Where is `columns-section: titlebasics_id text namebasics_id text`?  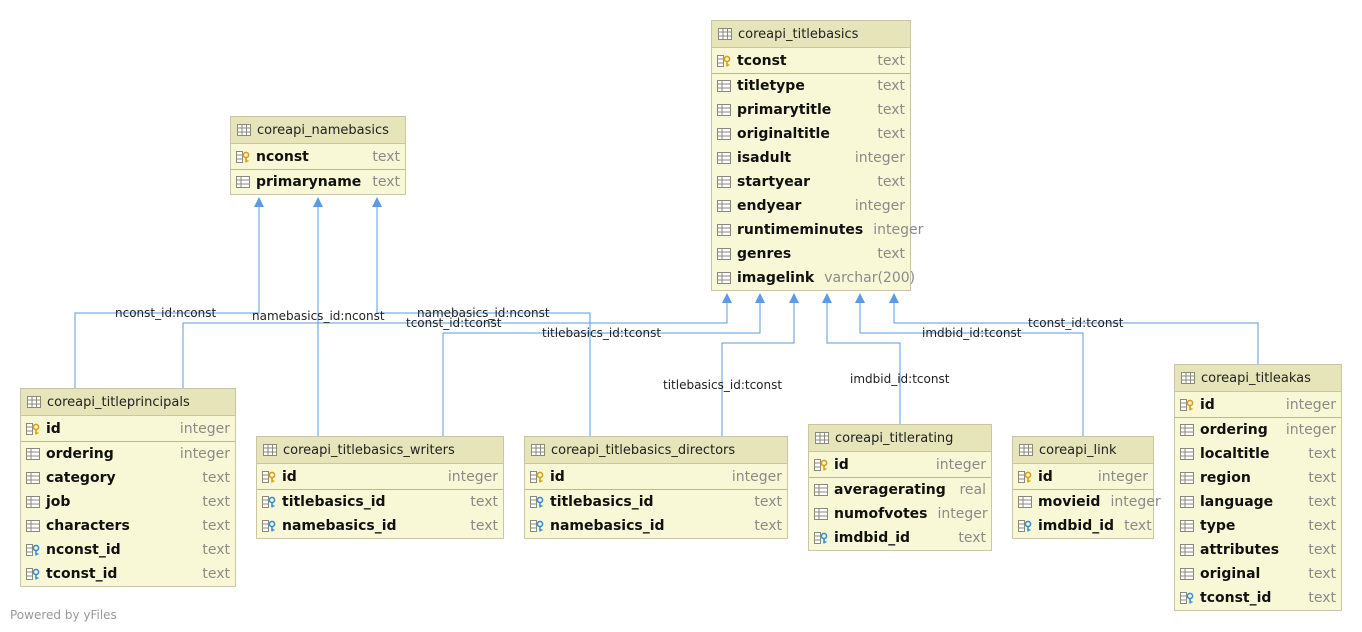 columns-section: titlebasics_id text namebasics_id text is located at coordinates (656, 514).